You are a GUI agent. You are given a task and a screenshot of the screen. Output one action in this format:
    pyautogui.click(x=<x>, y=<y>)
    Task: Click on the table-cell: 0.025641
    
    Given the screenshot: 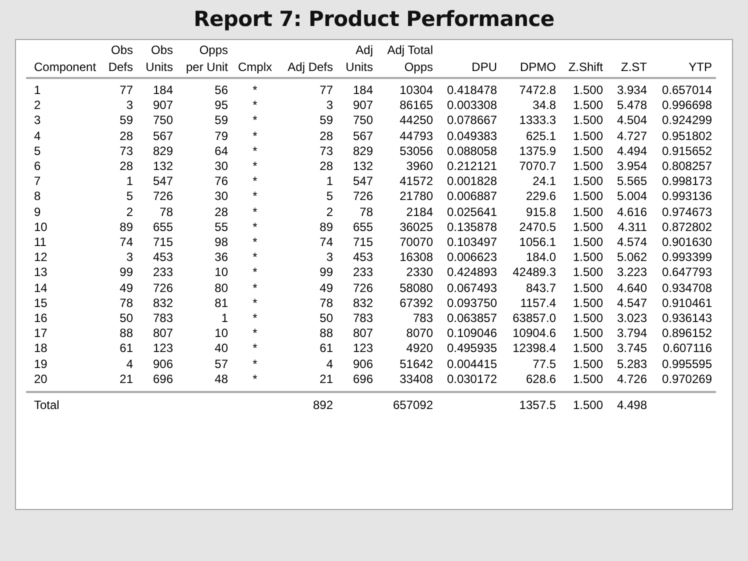 What is the action you would take?
    pyautogui.click(x=471, y=211)
    